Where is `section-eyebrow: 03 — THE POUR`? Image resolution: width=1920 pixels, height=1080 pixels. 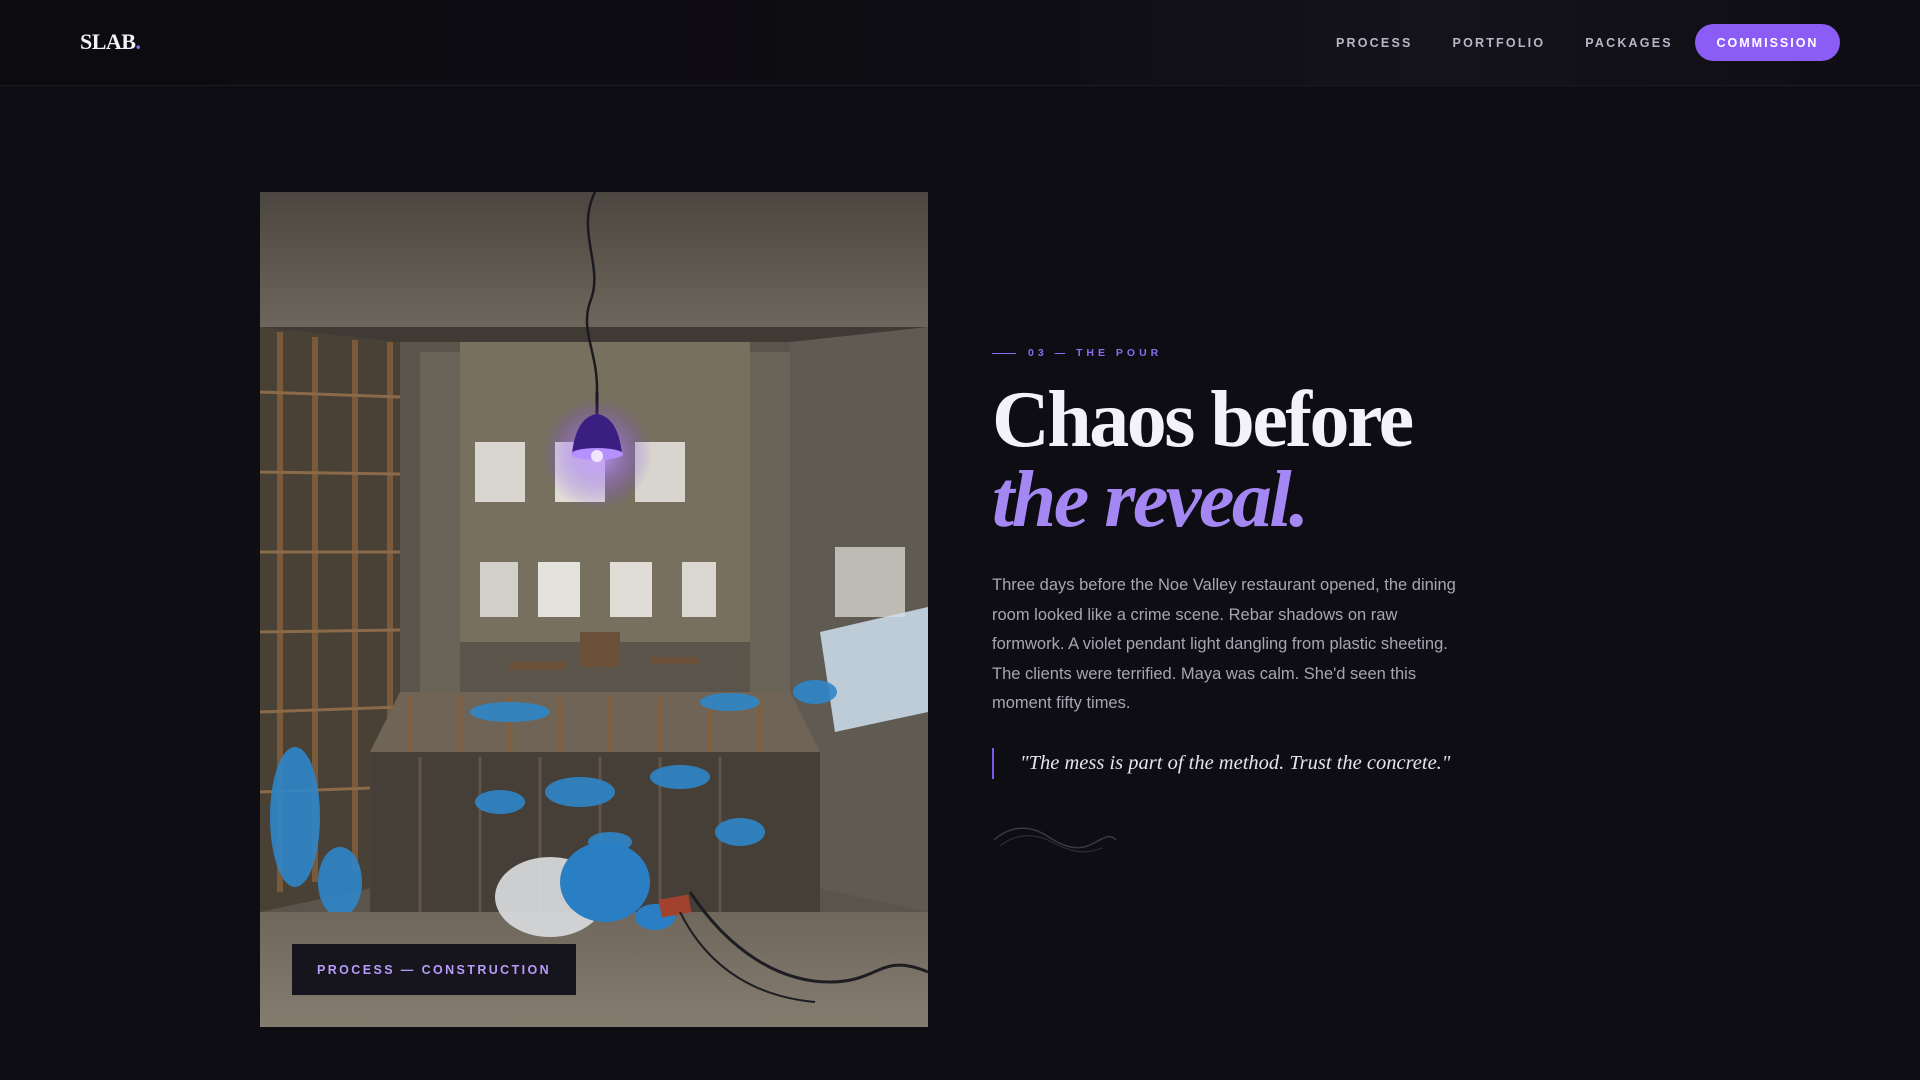 section-eyebrow: 03 — THE POUR is located at coordinates (1077, 353).